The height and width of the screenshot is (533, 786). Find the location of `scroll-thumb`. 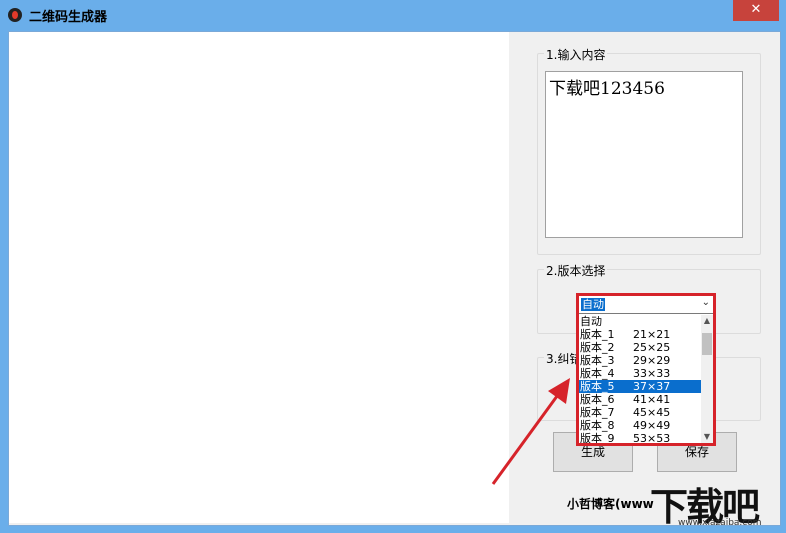

scroll-thumb is located at coordinates (707, 344).